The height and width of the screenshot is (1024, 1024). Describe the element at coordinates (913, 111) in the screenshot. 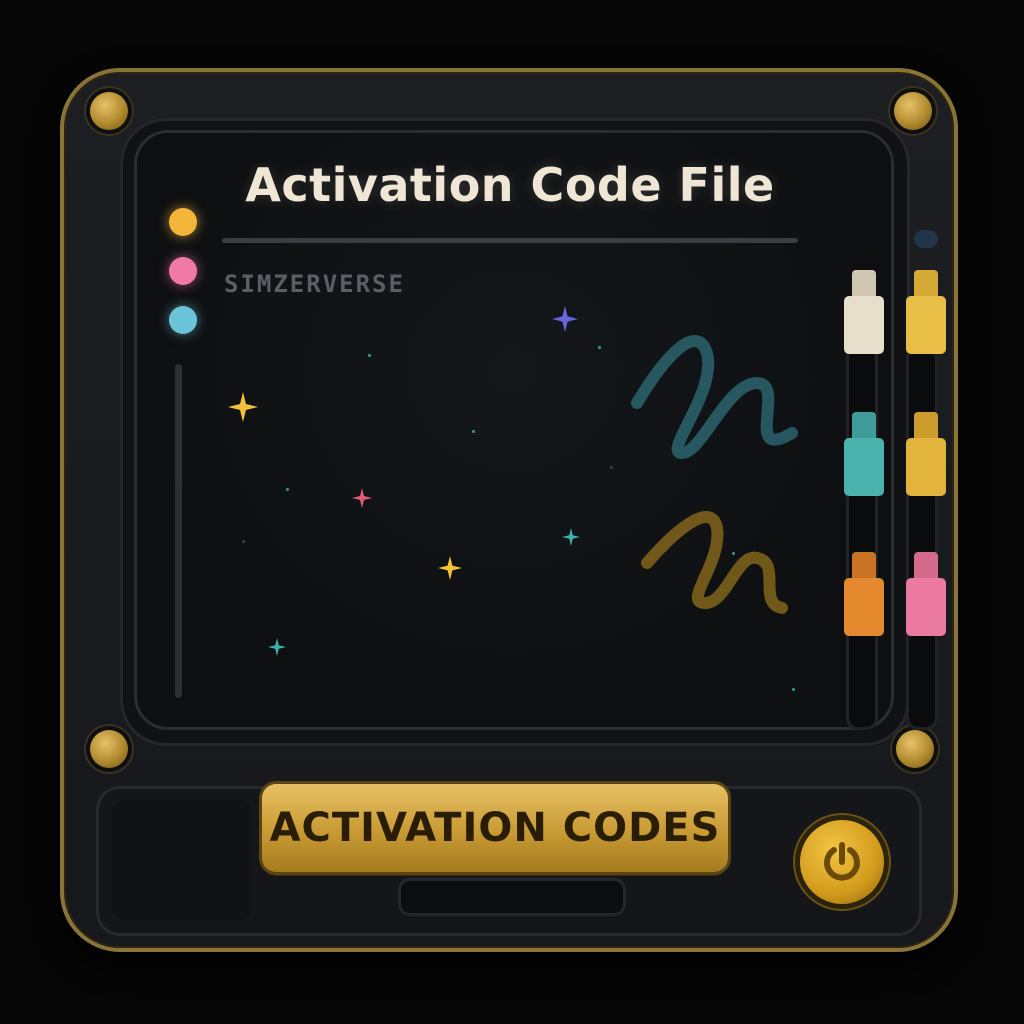

I see `screw-top-right` at that location.